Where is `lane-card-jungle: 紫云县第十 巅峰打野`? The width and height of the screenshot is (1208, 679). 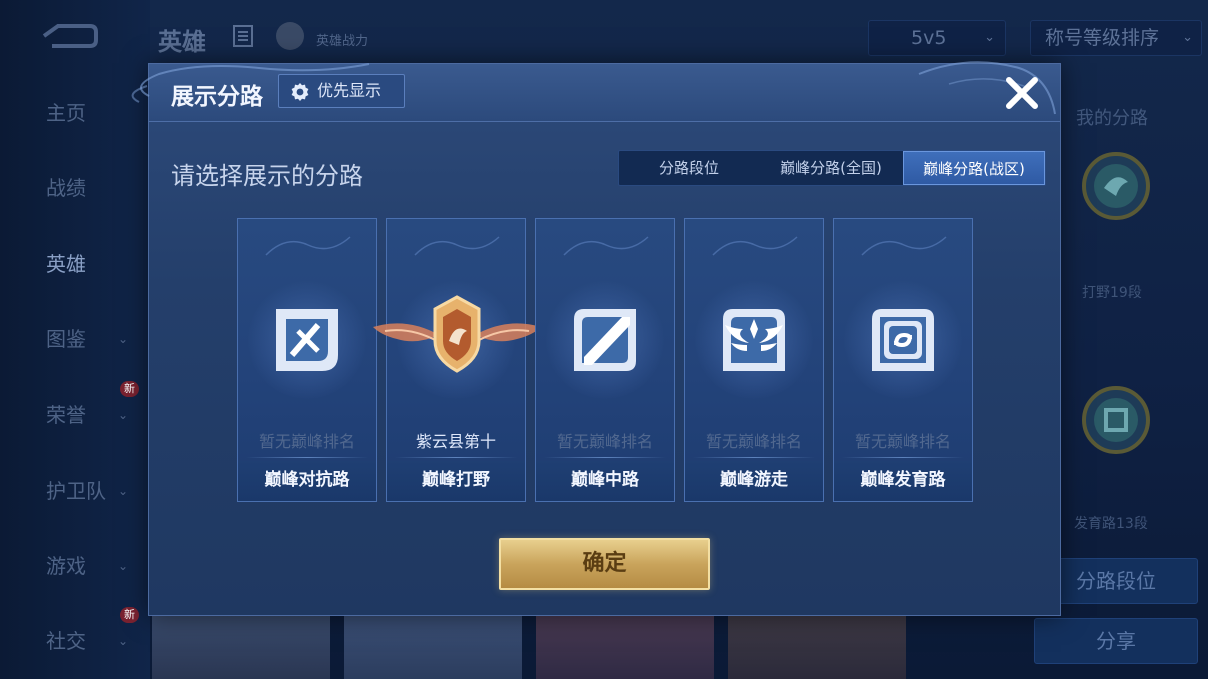 lane-card-jungle: 紫云县第十 巅峰打野 is located at coordinates (457, 360).